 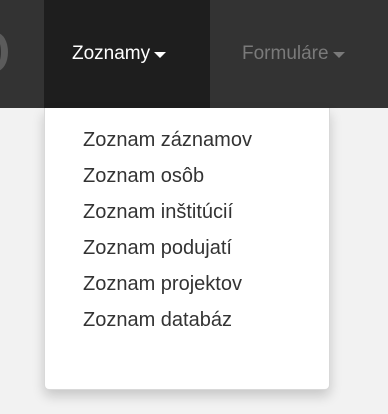 I want to click on brand-logo-fragment, so click(x=4, y=52).